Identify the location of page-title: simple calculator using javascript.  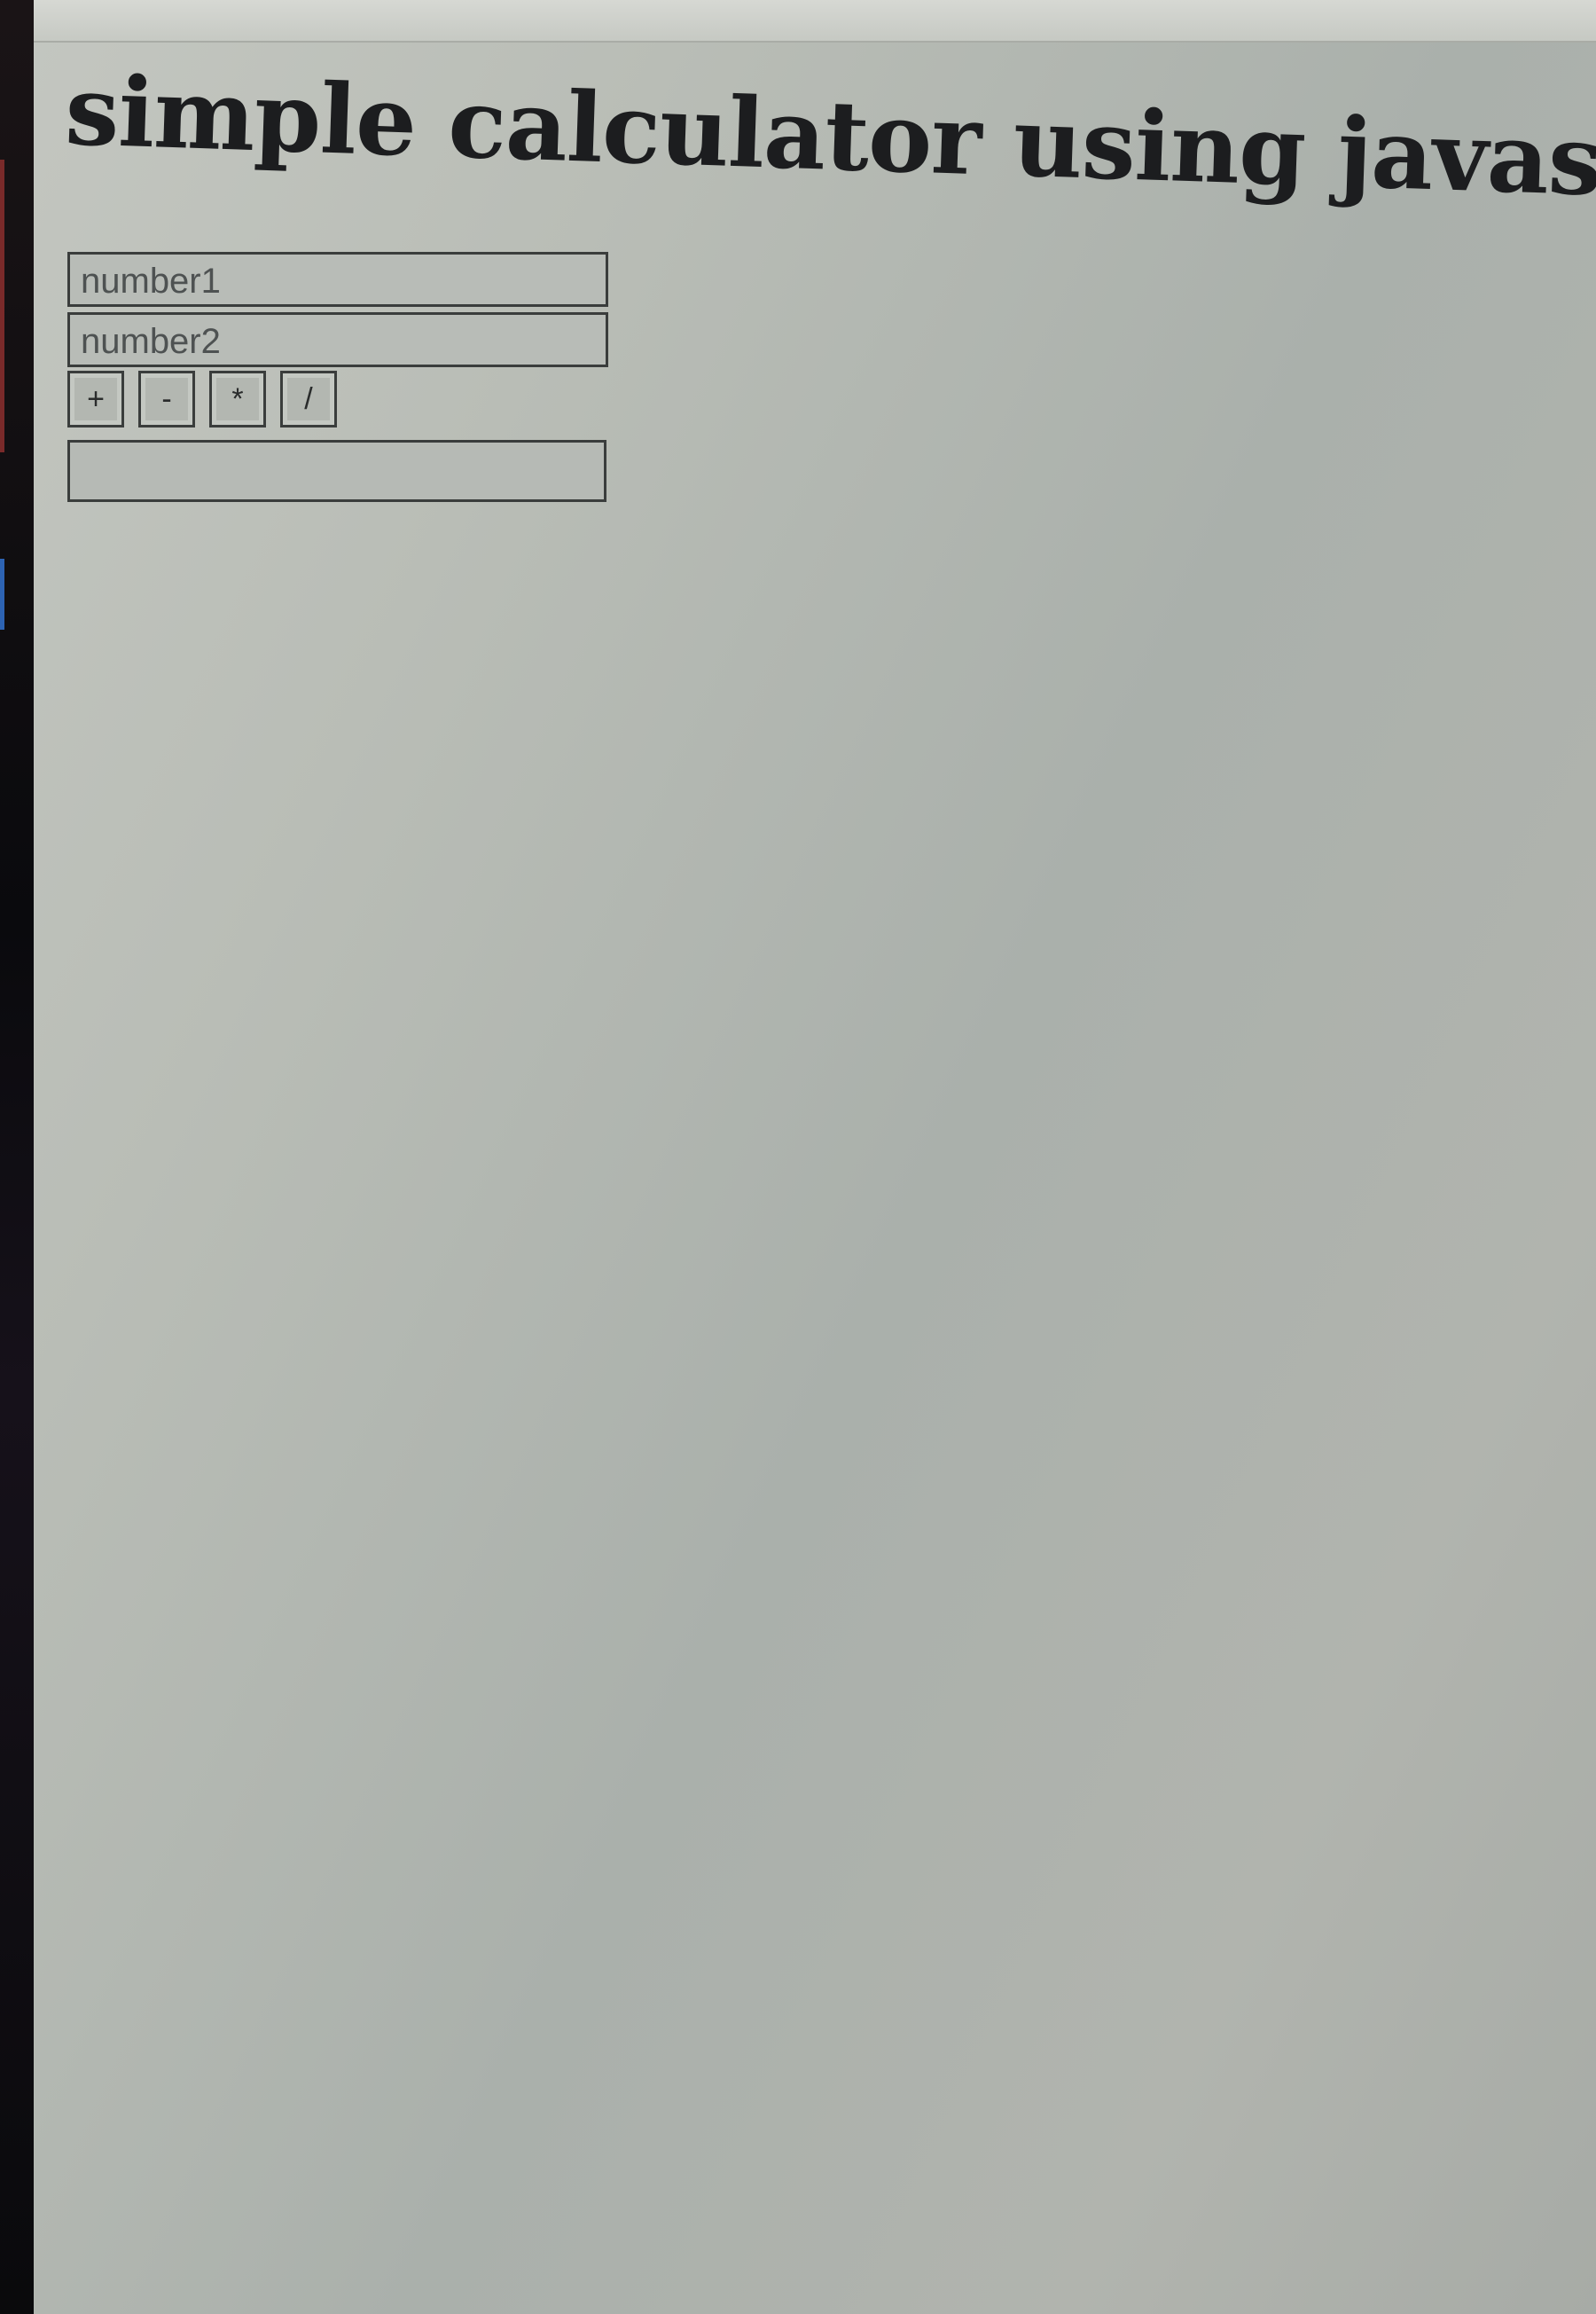
(830, 140).